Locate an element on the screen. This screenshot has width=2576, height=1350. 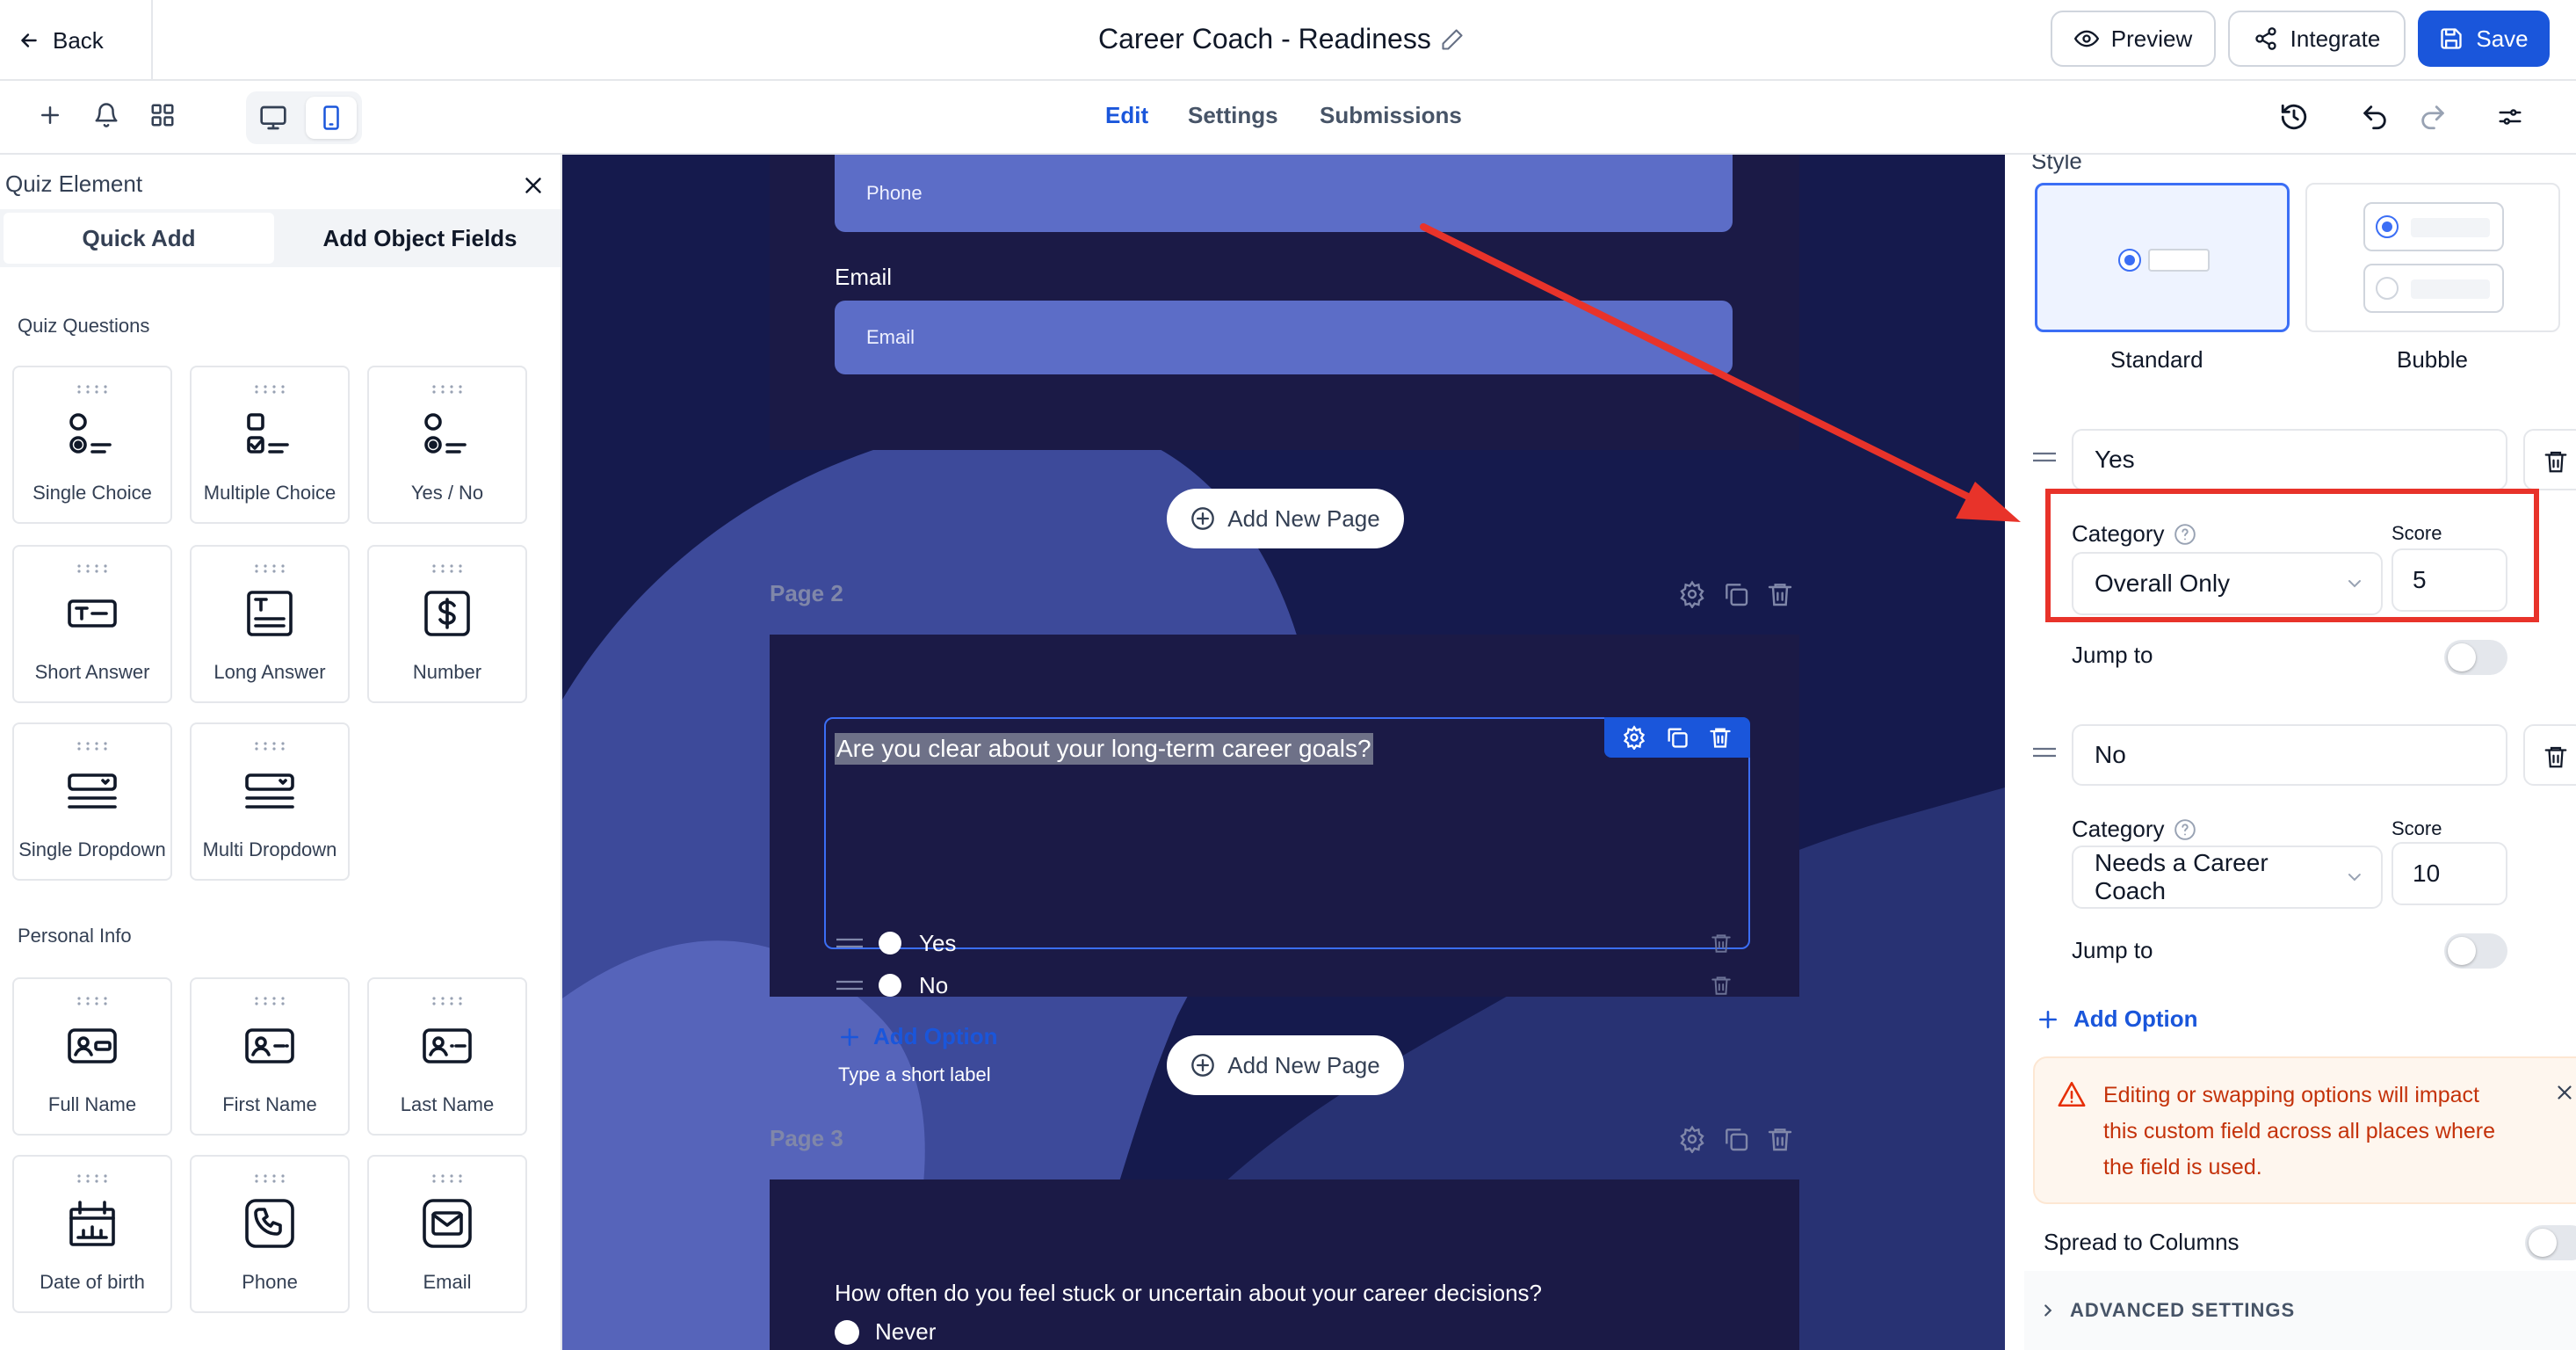
tab-quick-add: Quick Add is located at coordinates (139, 238).